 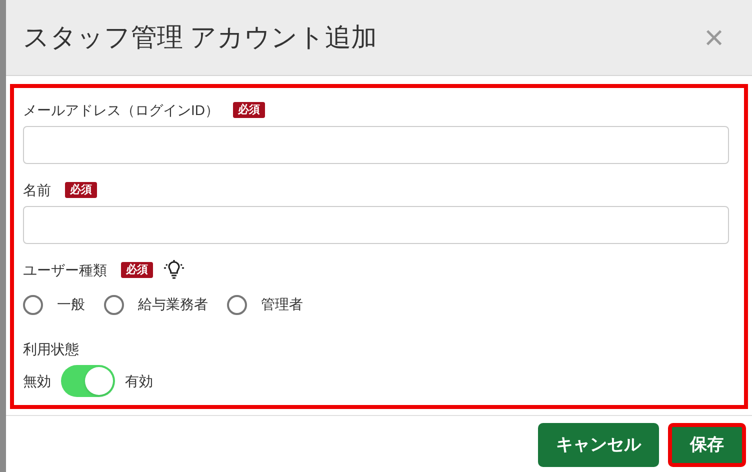 I want to click on cancel-button: キャンセル, so click(x=598, y=445).